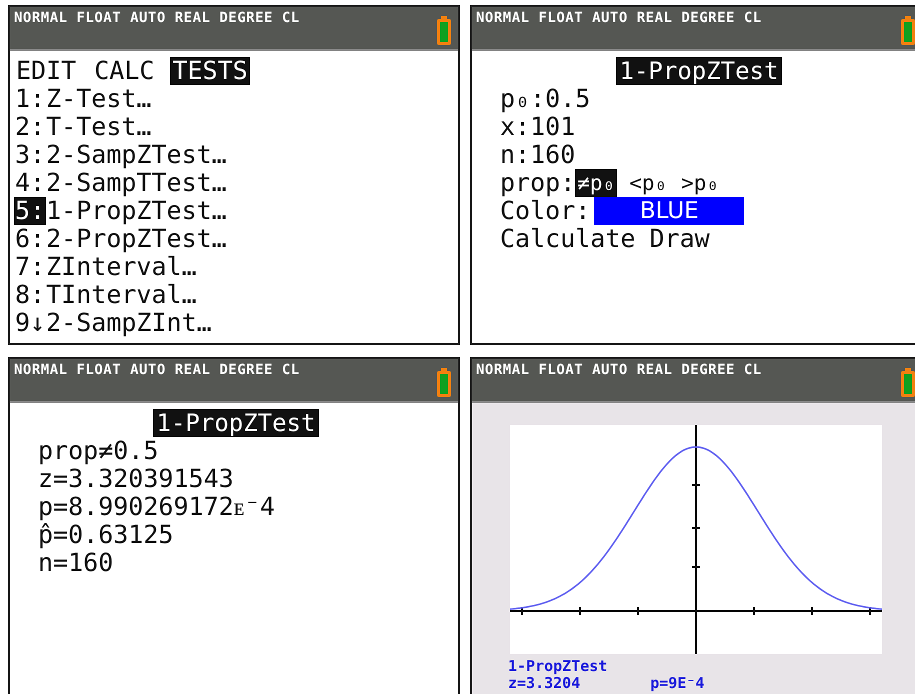  I want to click on result-line: z=3.320391543, so click(136, 479).